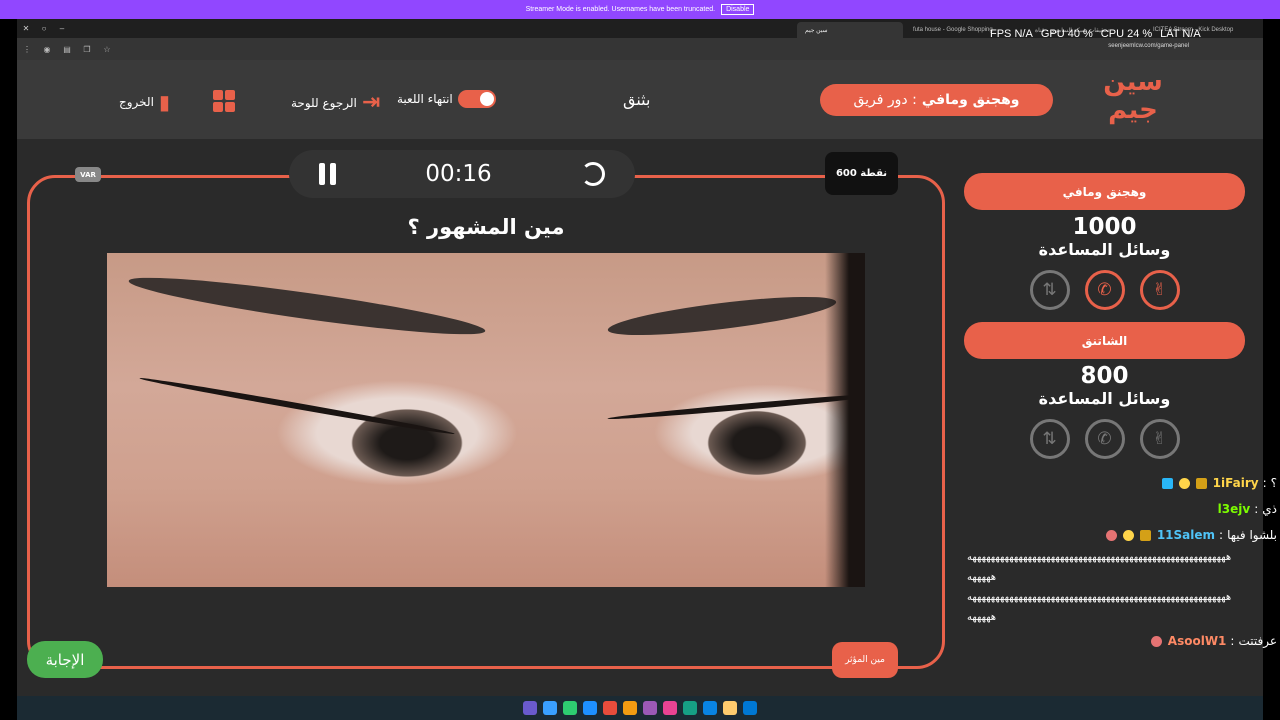  I want to click on disable-button: Disable, so click(738, 9).